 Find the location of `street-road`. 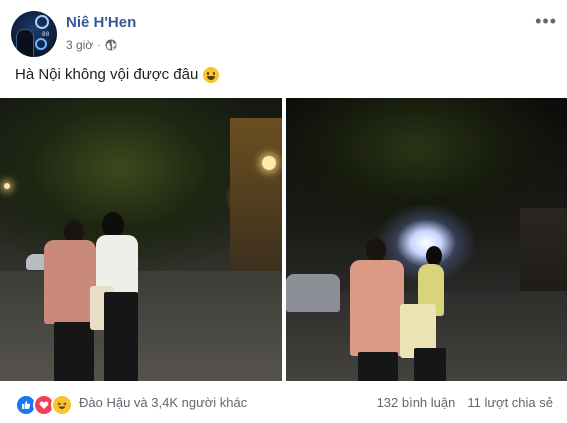

street-road is located at coordinates (141, 326).